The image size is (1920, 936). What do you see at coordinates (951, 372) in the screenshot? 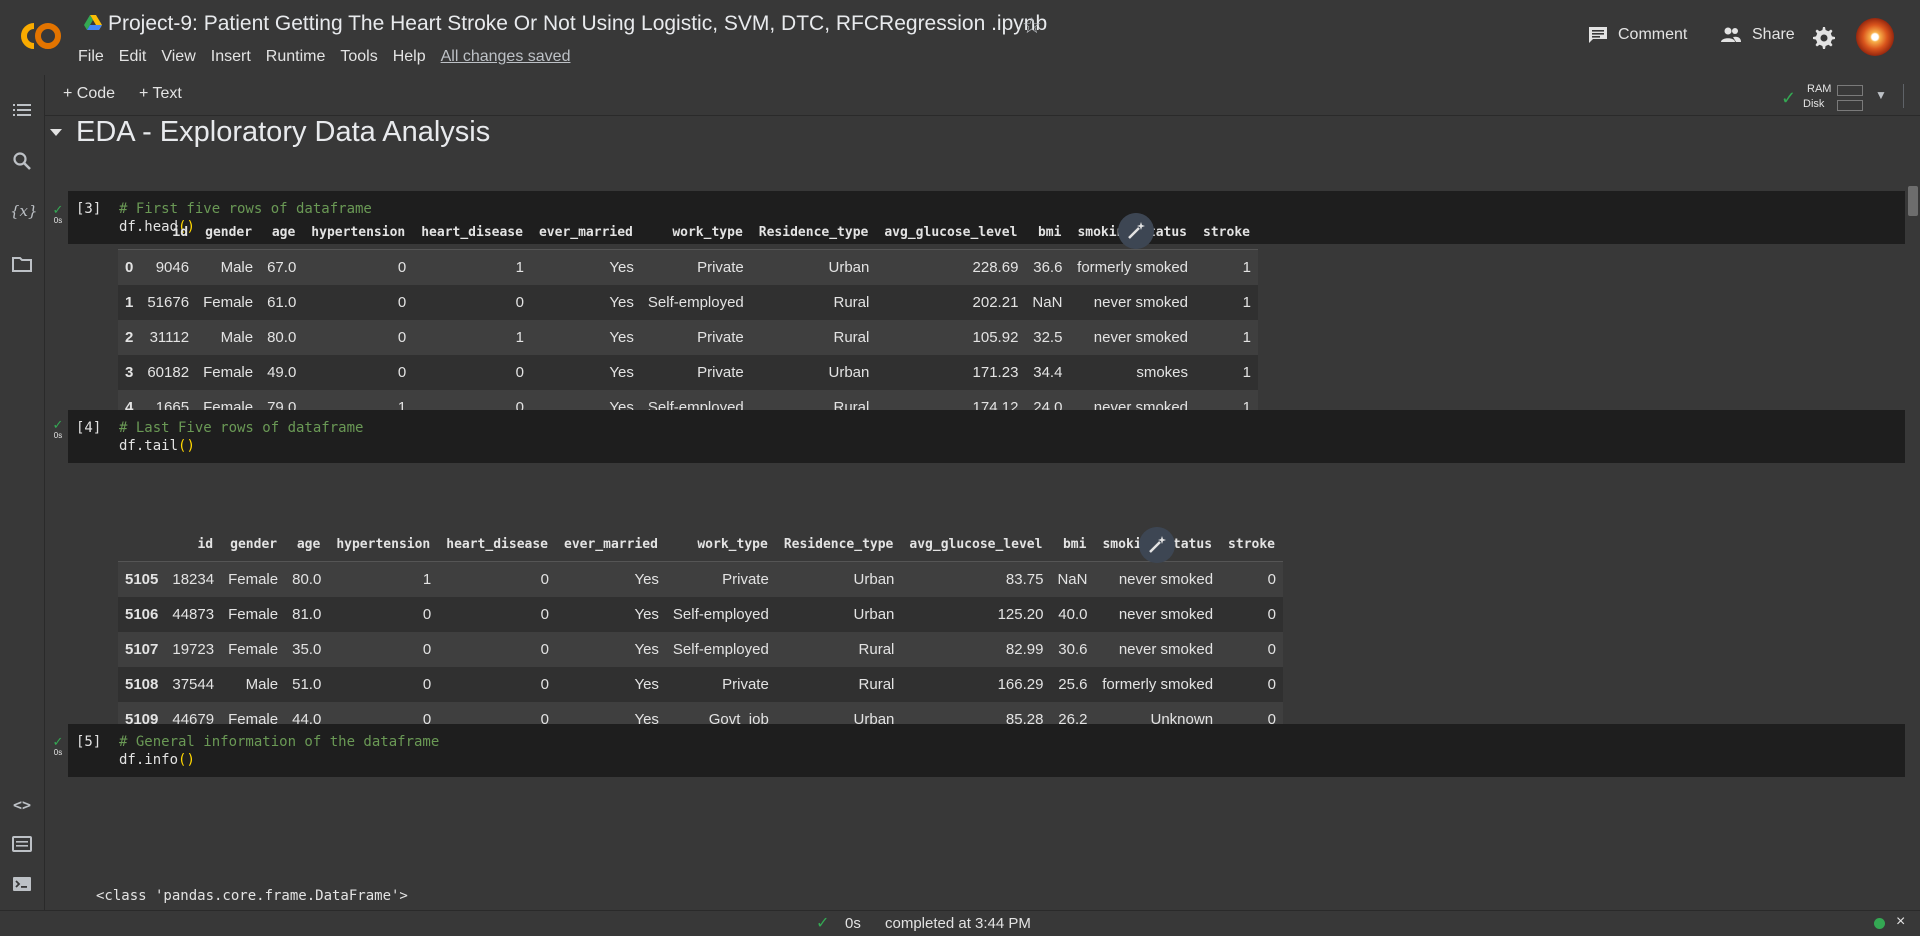
I see `table-cell: 171.23` at bounding box center [951, 372].